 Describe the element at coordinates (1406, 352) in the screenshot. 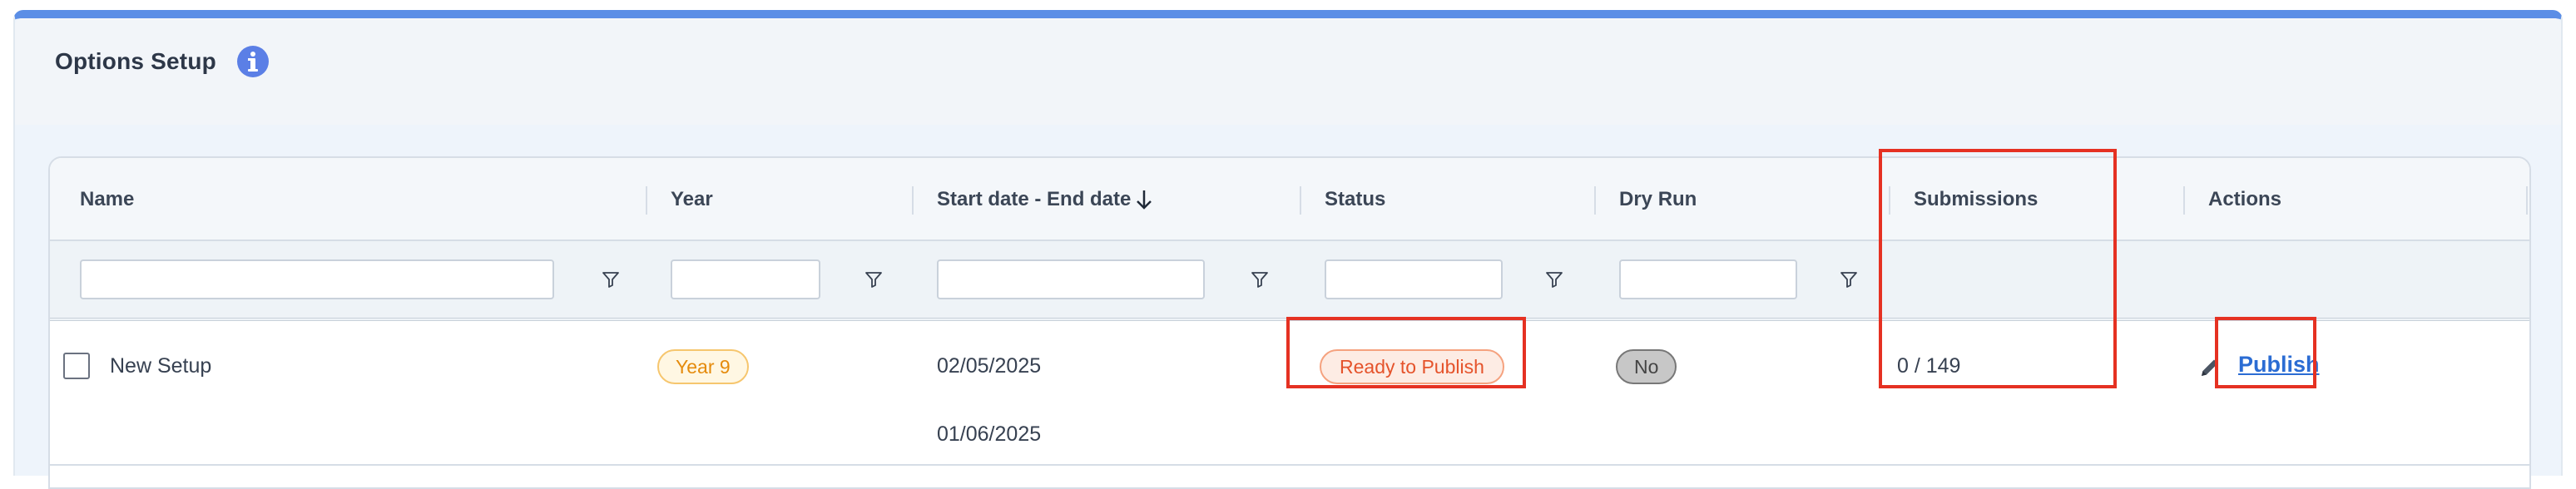

I see `highlight-status-box` at that location.